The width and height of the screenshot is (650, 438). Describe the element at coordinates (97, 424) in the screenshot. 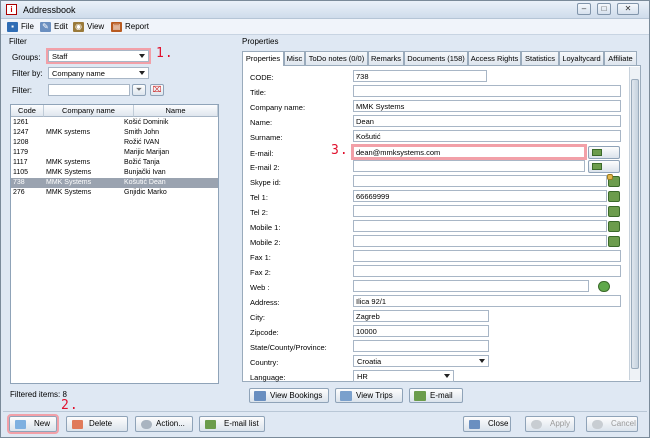

I see `delete-button: Delete` at that location.